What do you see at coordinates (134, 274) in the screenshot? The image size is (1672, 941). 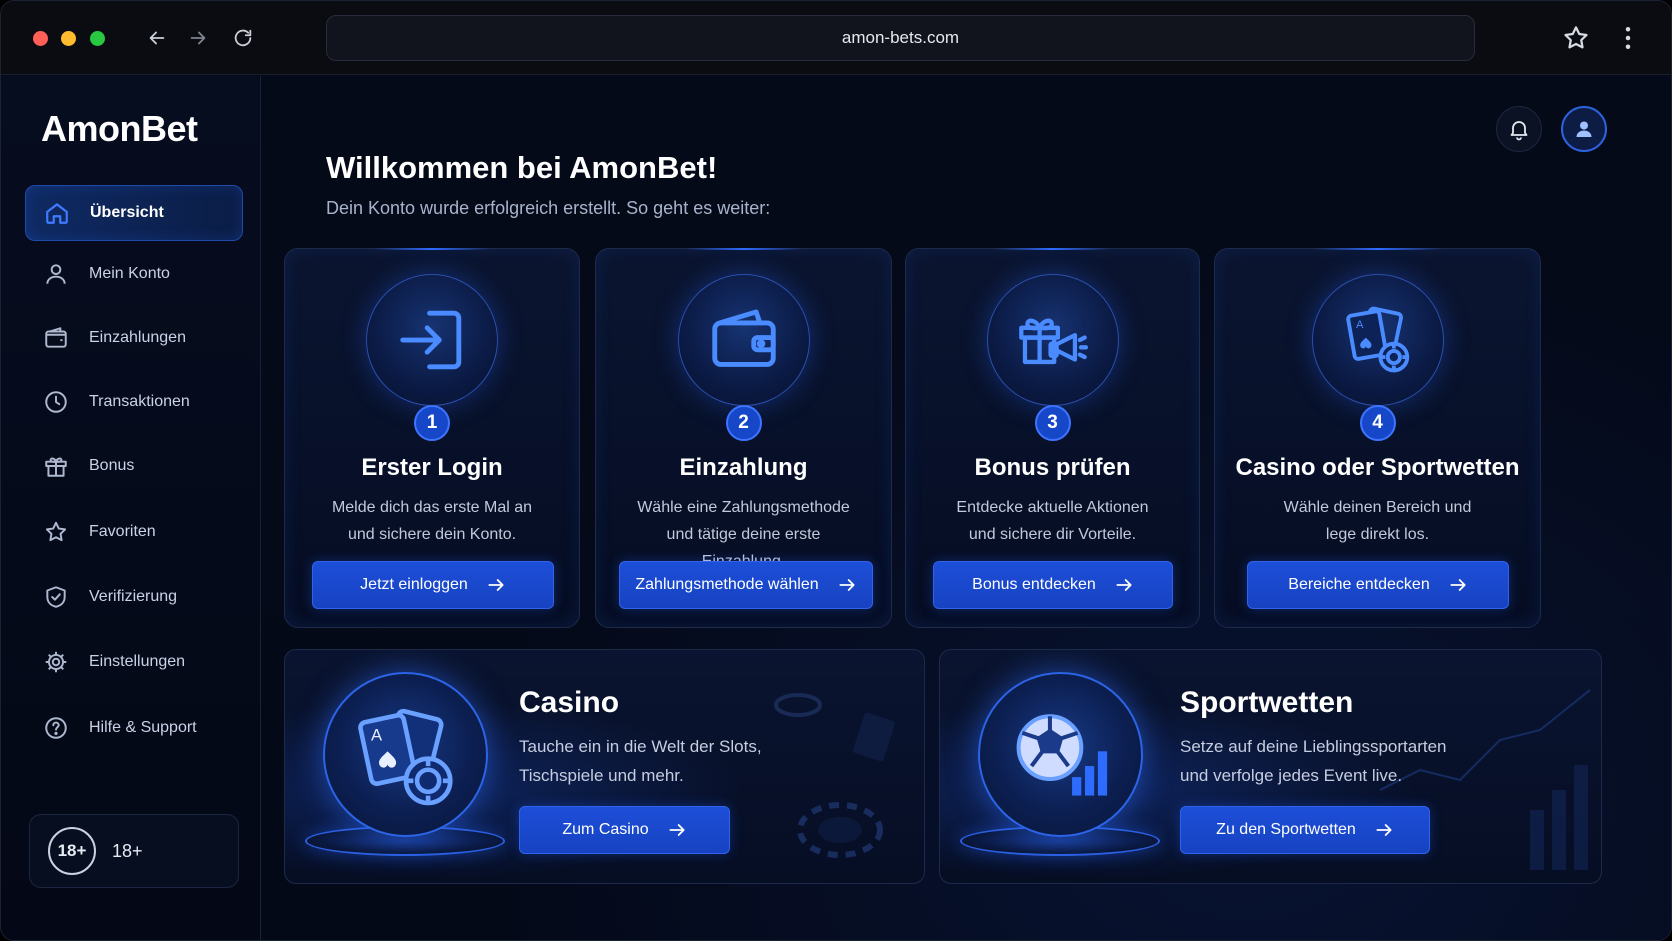 I see `sidebar-item-mein-konto: Mein Konto` at bounding box center [134, 274].